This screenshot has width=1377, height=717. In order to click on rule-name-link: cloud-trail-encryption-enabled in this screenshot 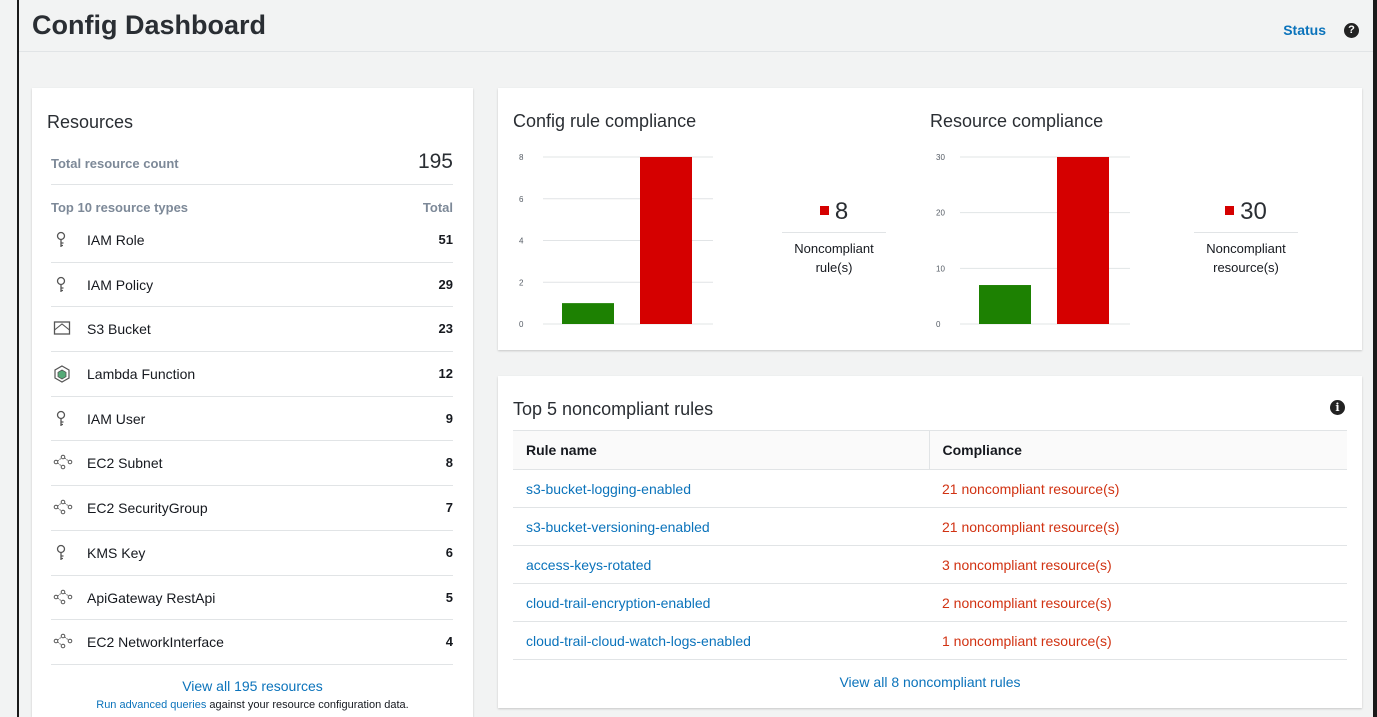, I will do `click(721, 602)`.